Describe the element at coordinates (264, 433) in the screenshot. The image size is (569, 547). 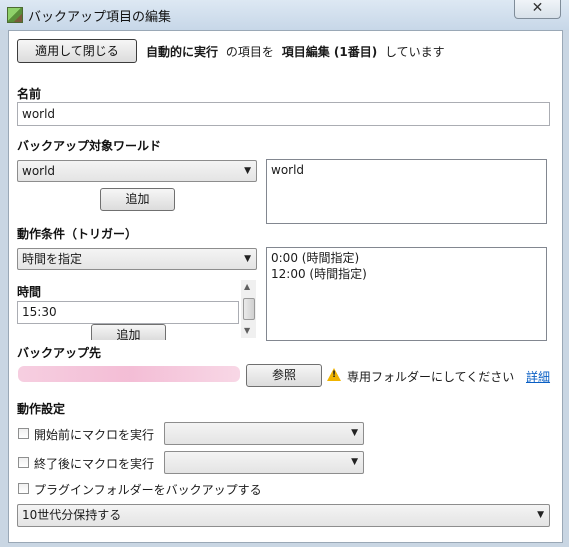
I see `pre-macro-select: ▼` at that location.